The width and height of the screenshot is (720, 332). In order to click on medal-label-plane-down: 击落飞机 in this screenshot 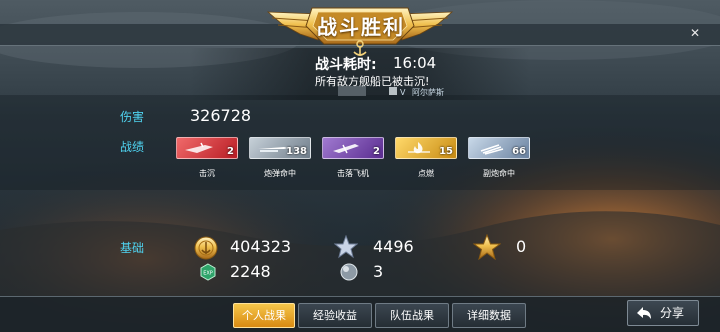, I will do `click(353, 173)`.